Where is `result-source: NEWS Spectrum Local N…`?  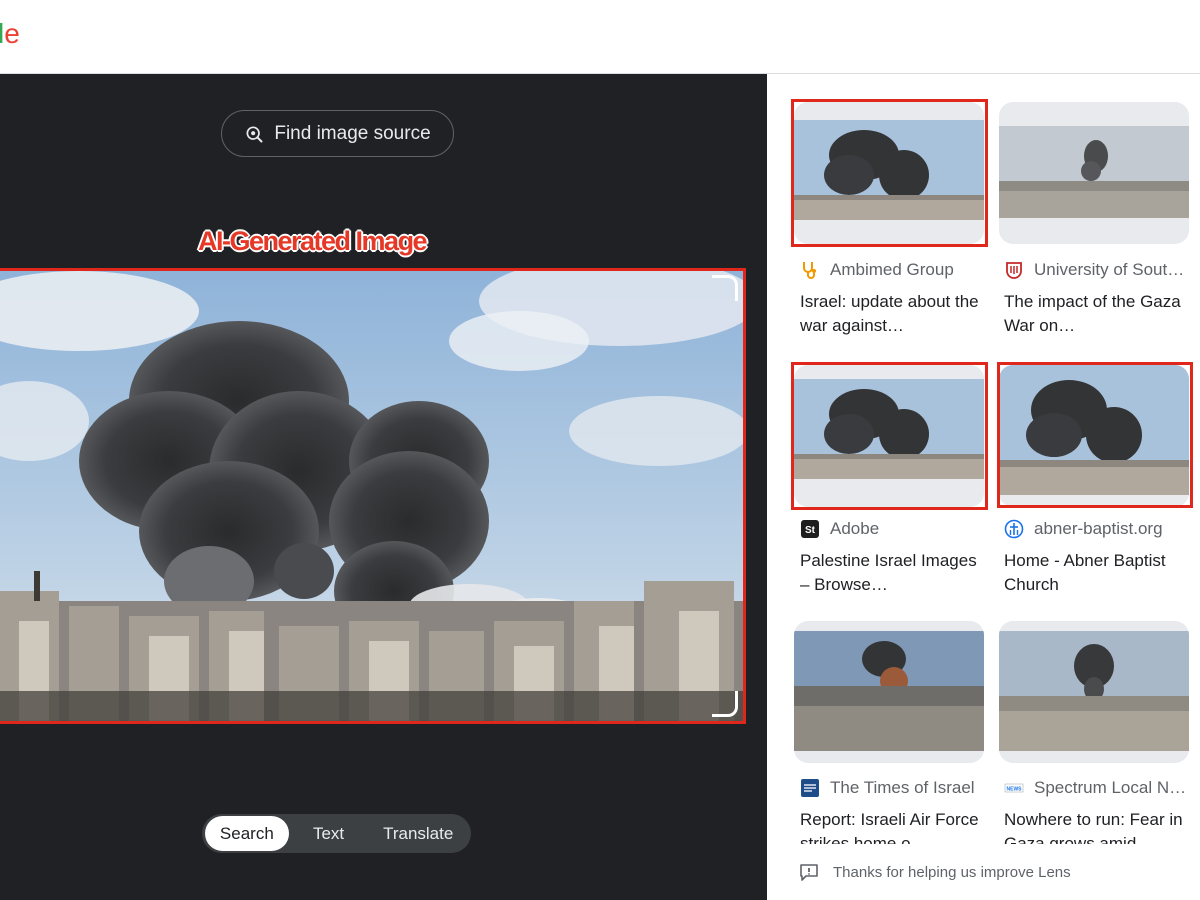
result-source: NEWS Spectrum Local N… is located at coordinates (1095, 788).